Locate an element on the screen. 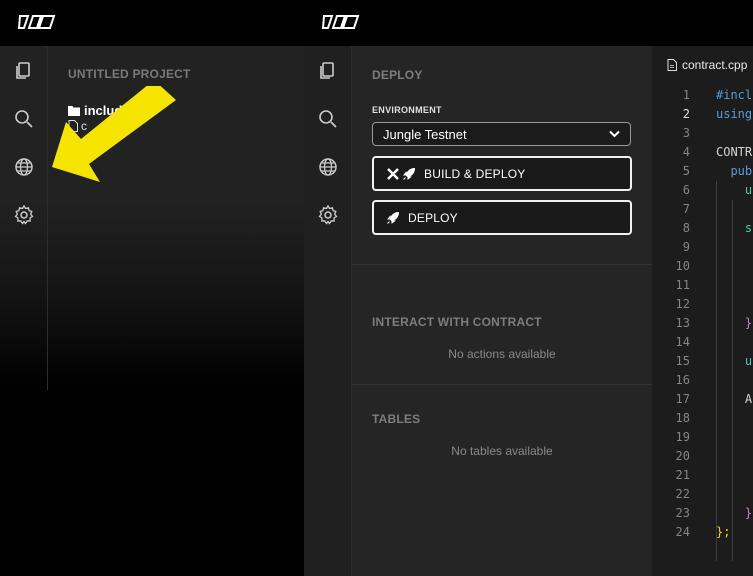  line-number: 23 is located at coordinates (682, 513).